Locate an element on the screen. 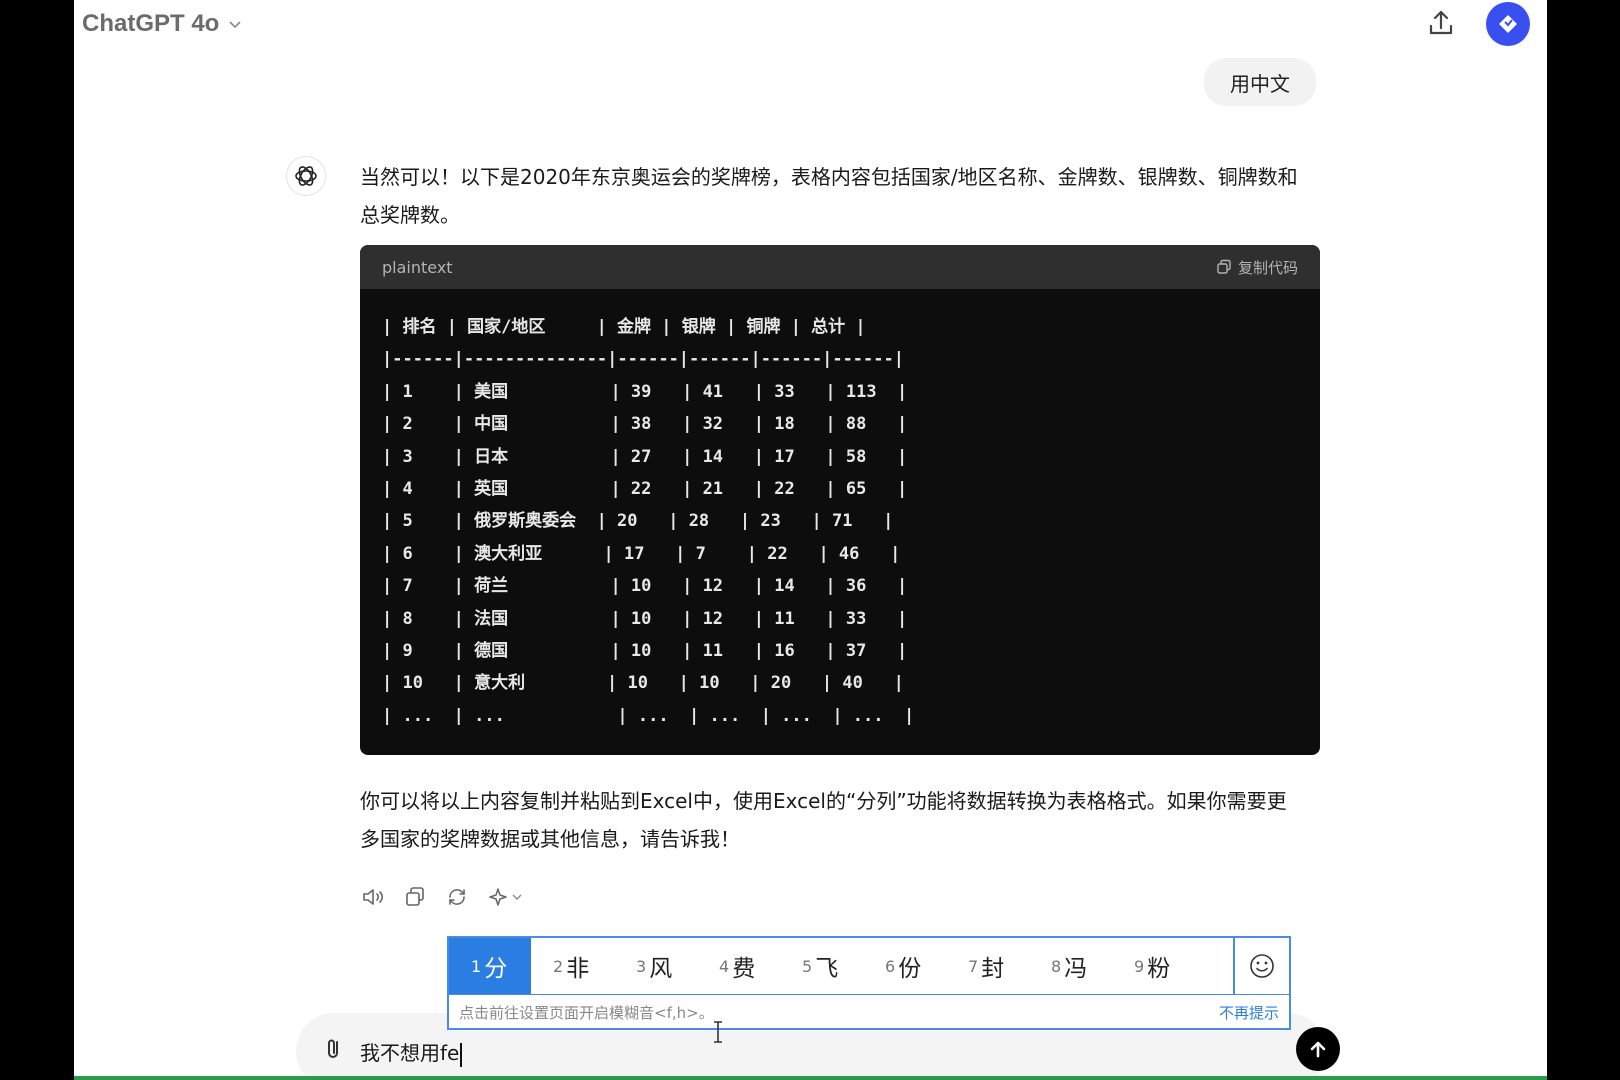 This screenshot has height=1080, width=1620. ime-candidate: 7封 is located at coordinates (987, 966).